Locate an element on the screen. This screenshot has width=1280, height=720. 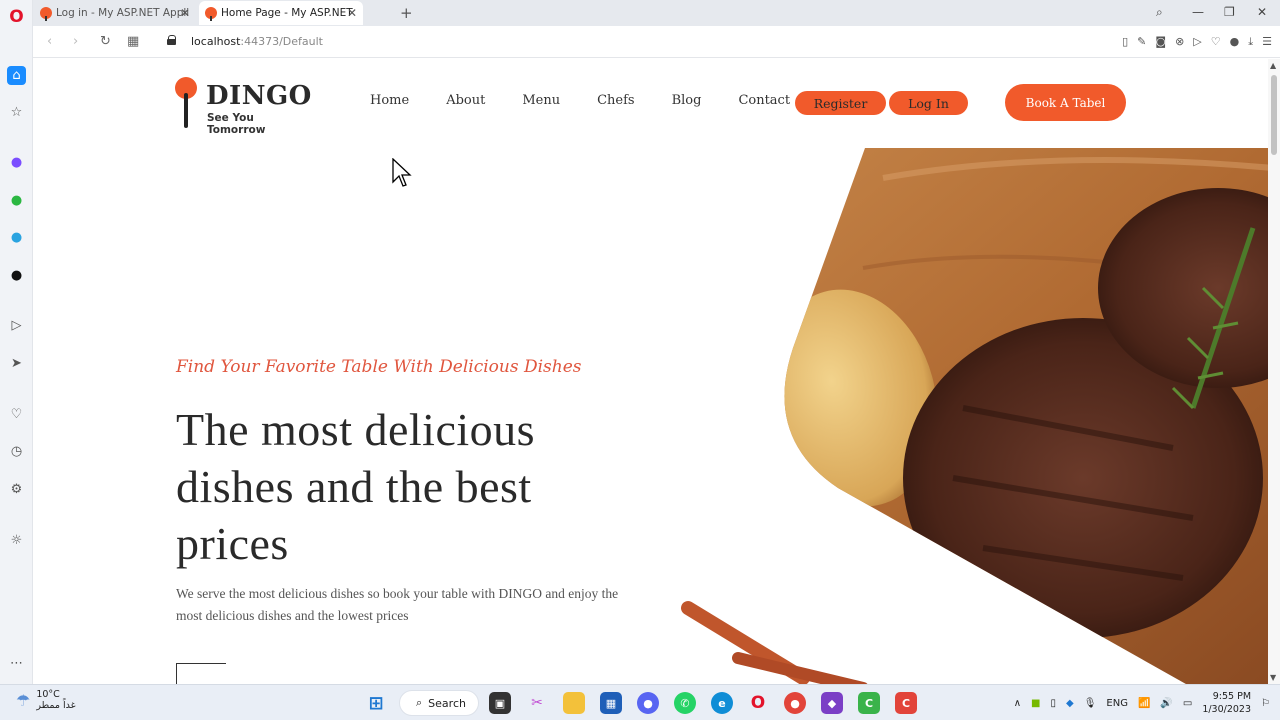
tab-home: Home Page - My ASP.NET ✕ is located at coordinates (281, 13).